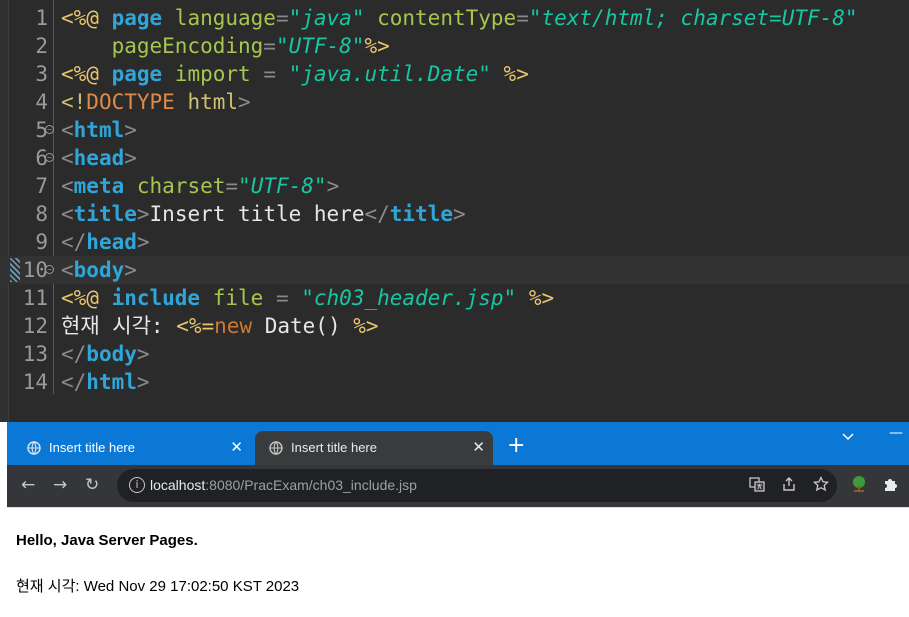  What do you see at coordinates (233, 326) in the screenshot?
I see `code-token: new` at bounding box center [233, 326].